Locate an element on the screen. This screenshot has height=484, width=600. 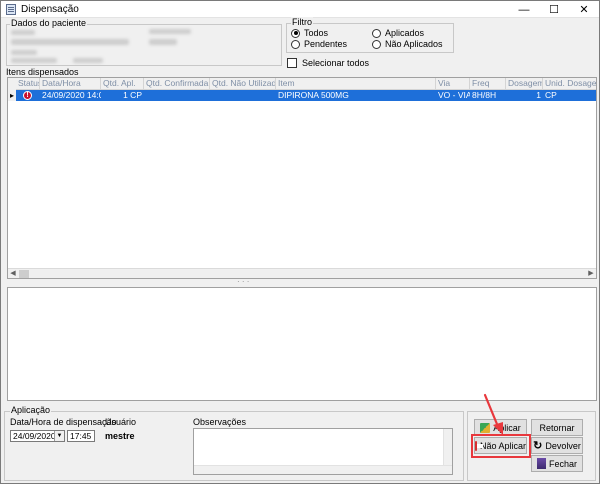
memo-horizontal-scrollbar is located at coordinates (323, 469).